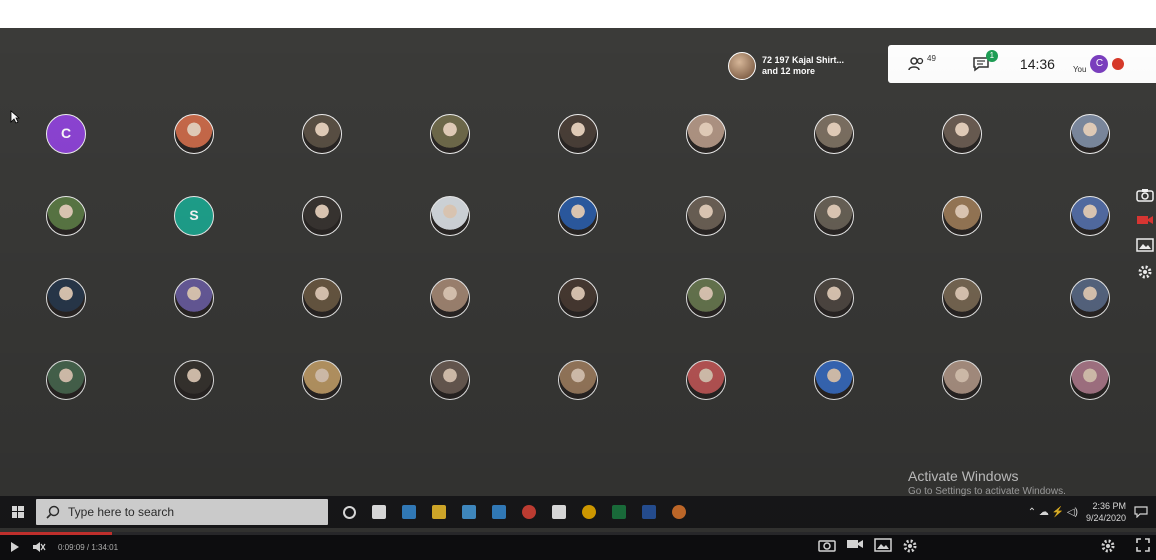 Image resolution: width=1156 pixels, height=560 pixels. I want to click on people-icon, so click(916, 64).